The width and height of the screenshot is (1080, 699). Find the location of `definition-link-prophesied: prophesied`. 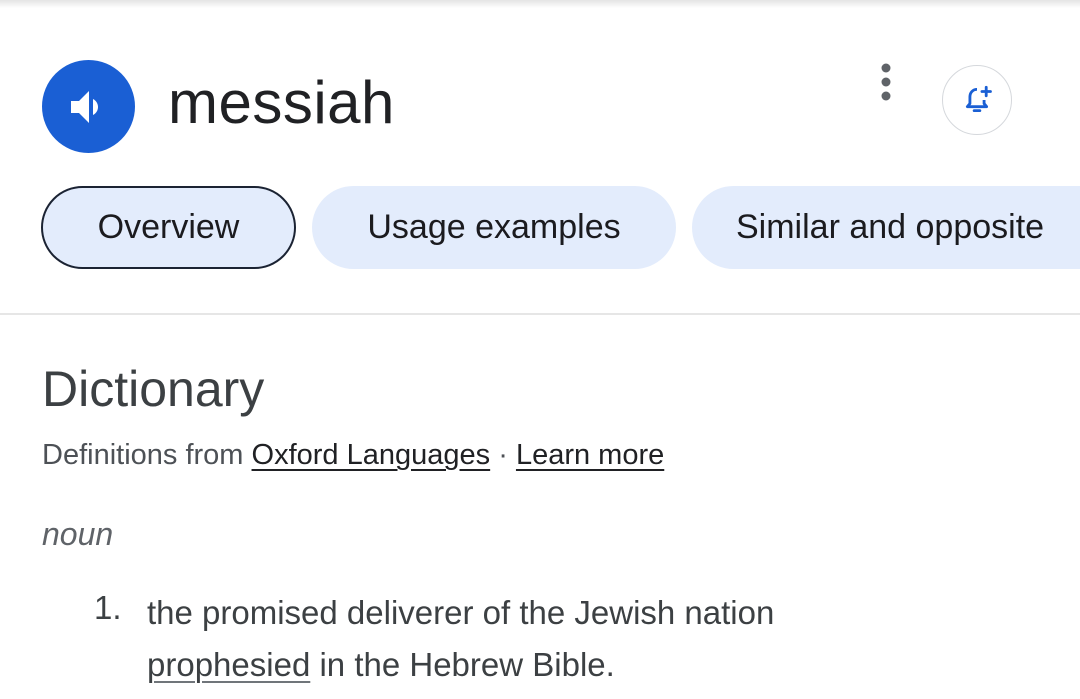

definition-link-prophesied: prophesied is located at coordinates (228, 664).